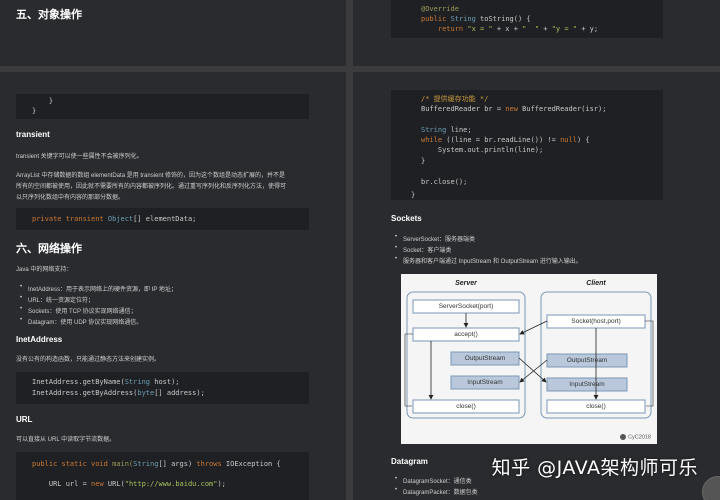 The height and width of the screenshot is (500, 720). I want to click on code-line: private transient Object[] elementData;, so click(114, 219).